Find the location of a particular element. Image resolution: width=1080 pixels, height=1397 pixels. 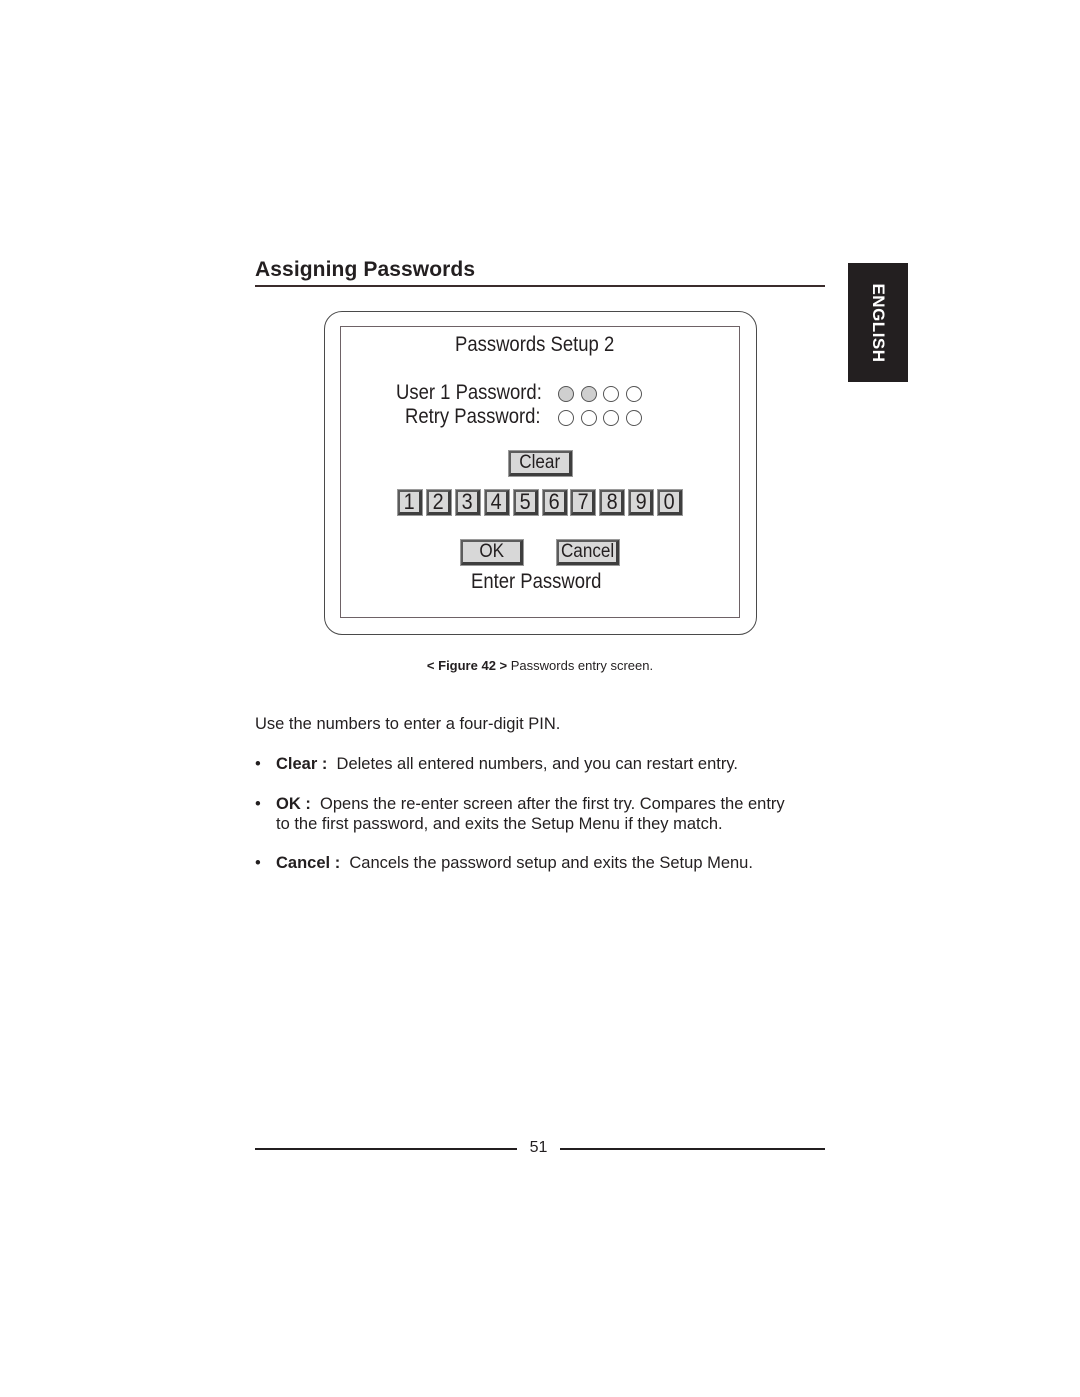

page-number: 51 is located at coordinates (538, 1147).